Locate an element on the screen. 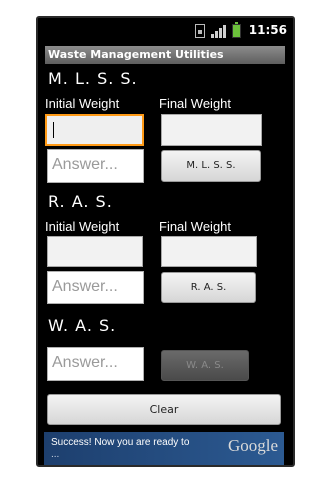 The height and width of the screenshot is (480, 320). ras-initial-weight-input is located at coordinates (95, 251).